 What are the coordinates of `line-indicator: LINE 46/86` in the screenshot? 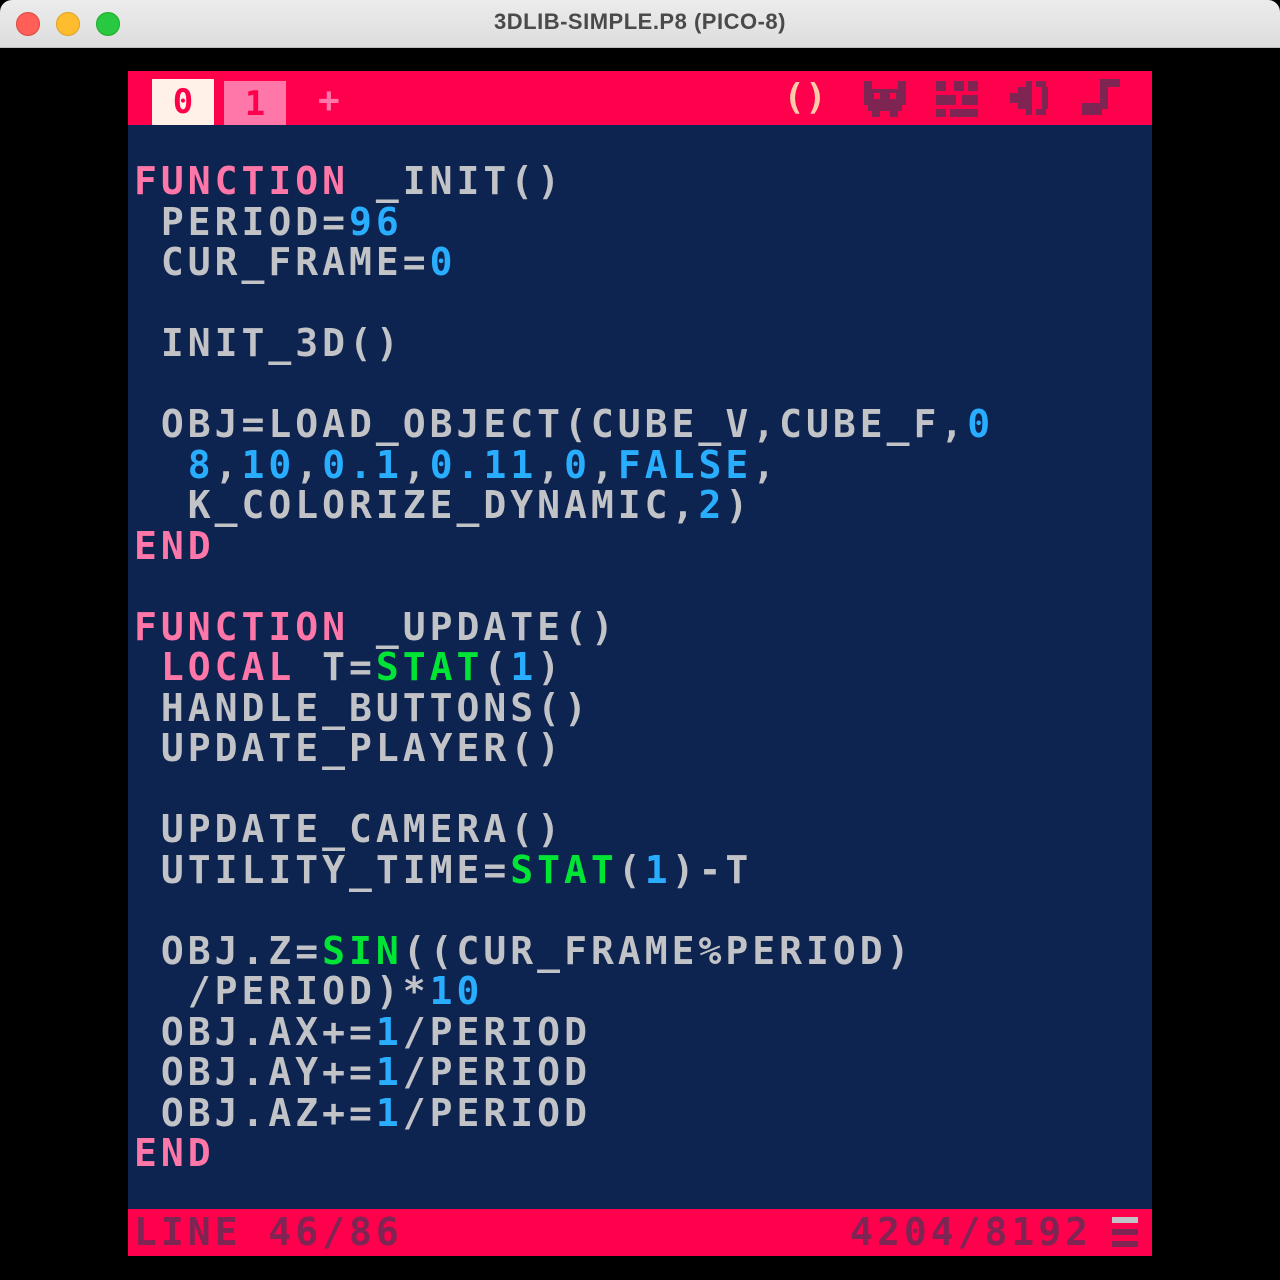 It's located at (268, 1232).